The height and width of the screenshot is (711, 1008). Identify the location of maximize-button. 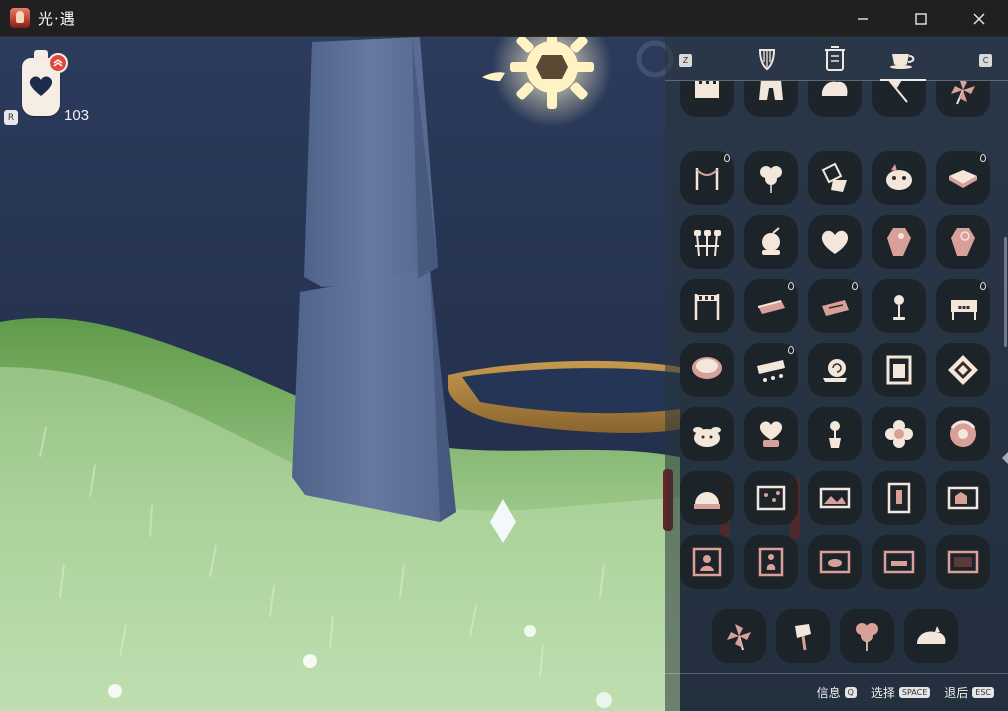
(921, 18).